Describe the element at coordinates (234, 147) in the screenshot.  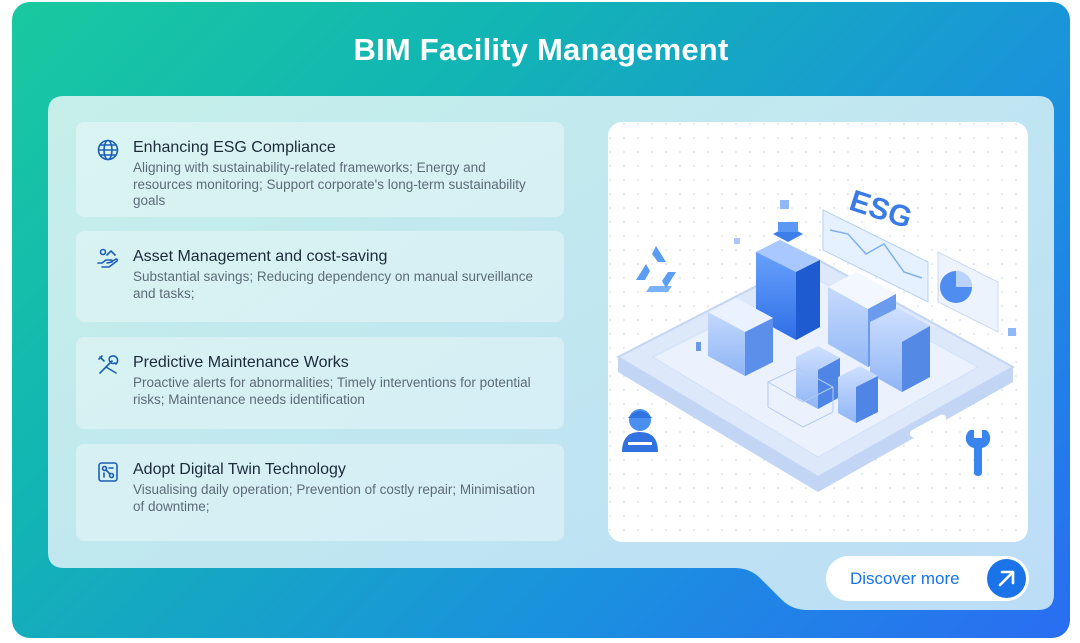
I see `feature-title: Enhancing ESG Compliance` at that location.